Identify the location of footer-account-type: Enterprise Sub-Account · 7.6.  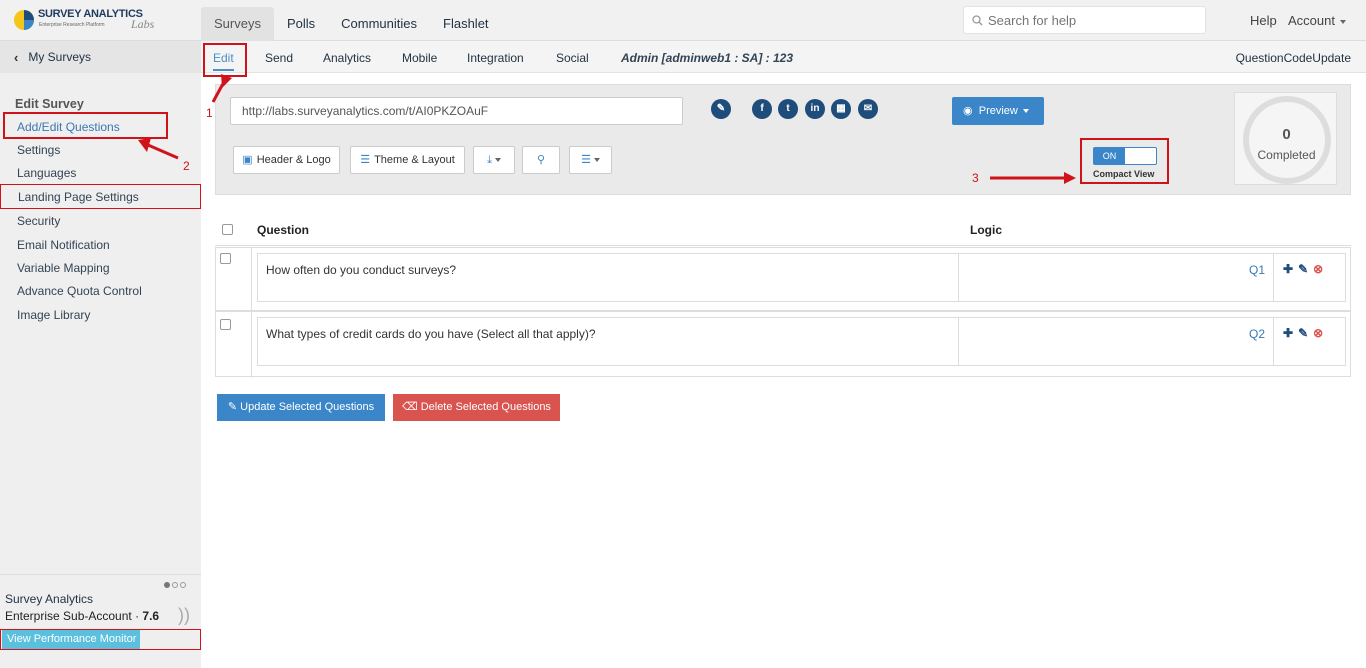
(82, 616).